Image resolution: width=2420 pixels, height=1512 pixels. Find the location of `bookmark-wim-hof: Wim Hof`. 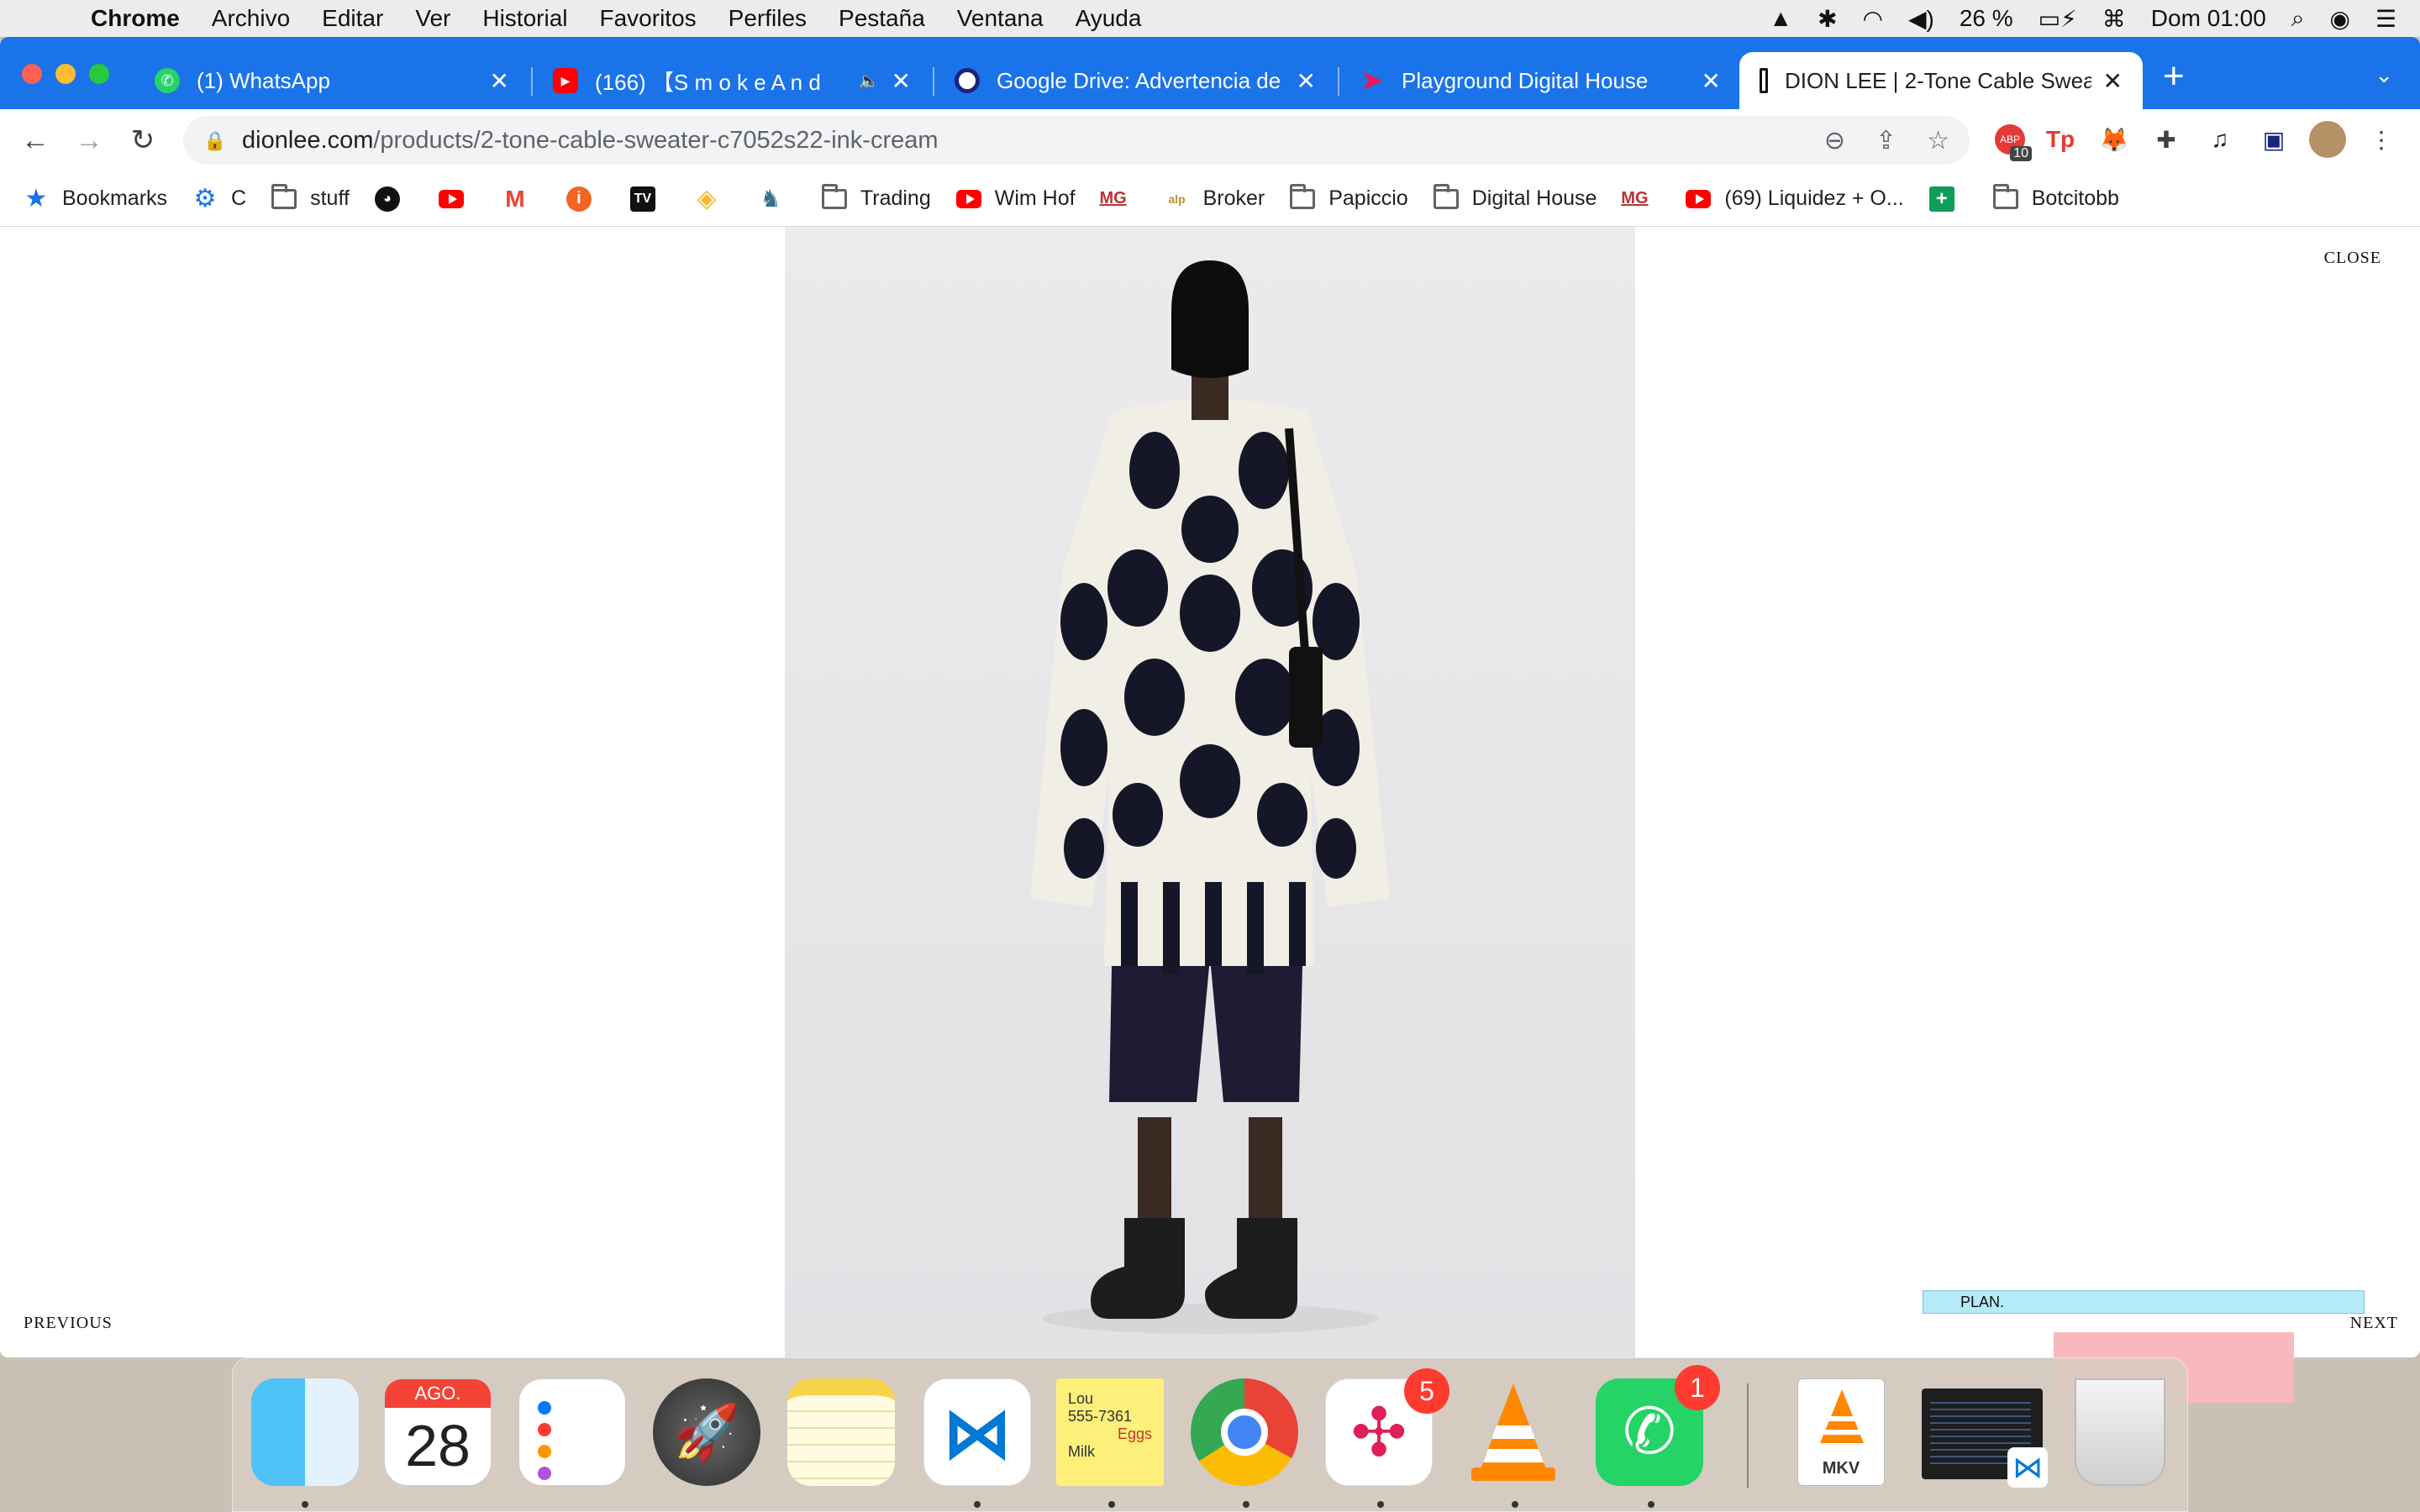

bookmark-wim-hof: Wim Hof is located at coordinates (1016, 199).